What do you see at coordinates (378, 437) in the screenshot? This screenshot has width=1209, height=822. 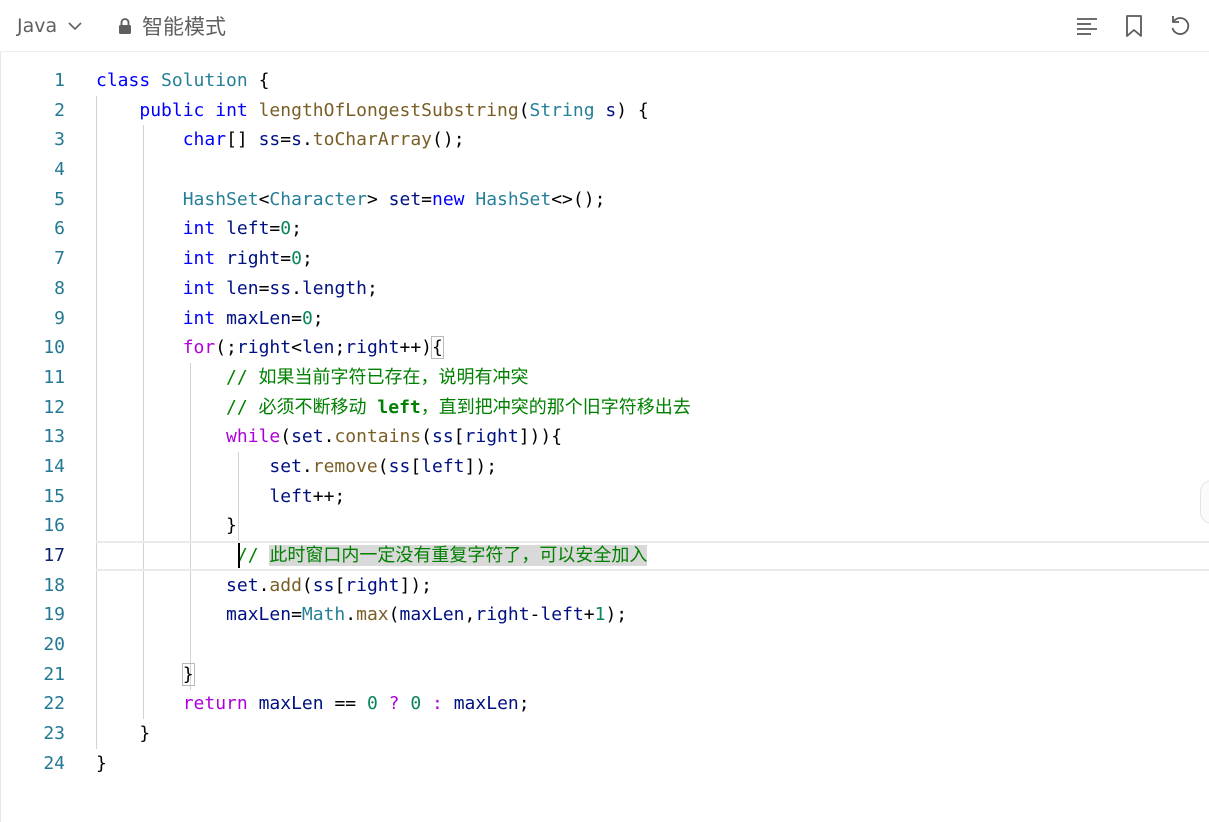 I see `code-token: contains` at bounding box center [378, 437].